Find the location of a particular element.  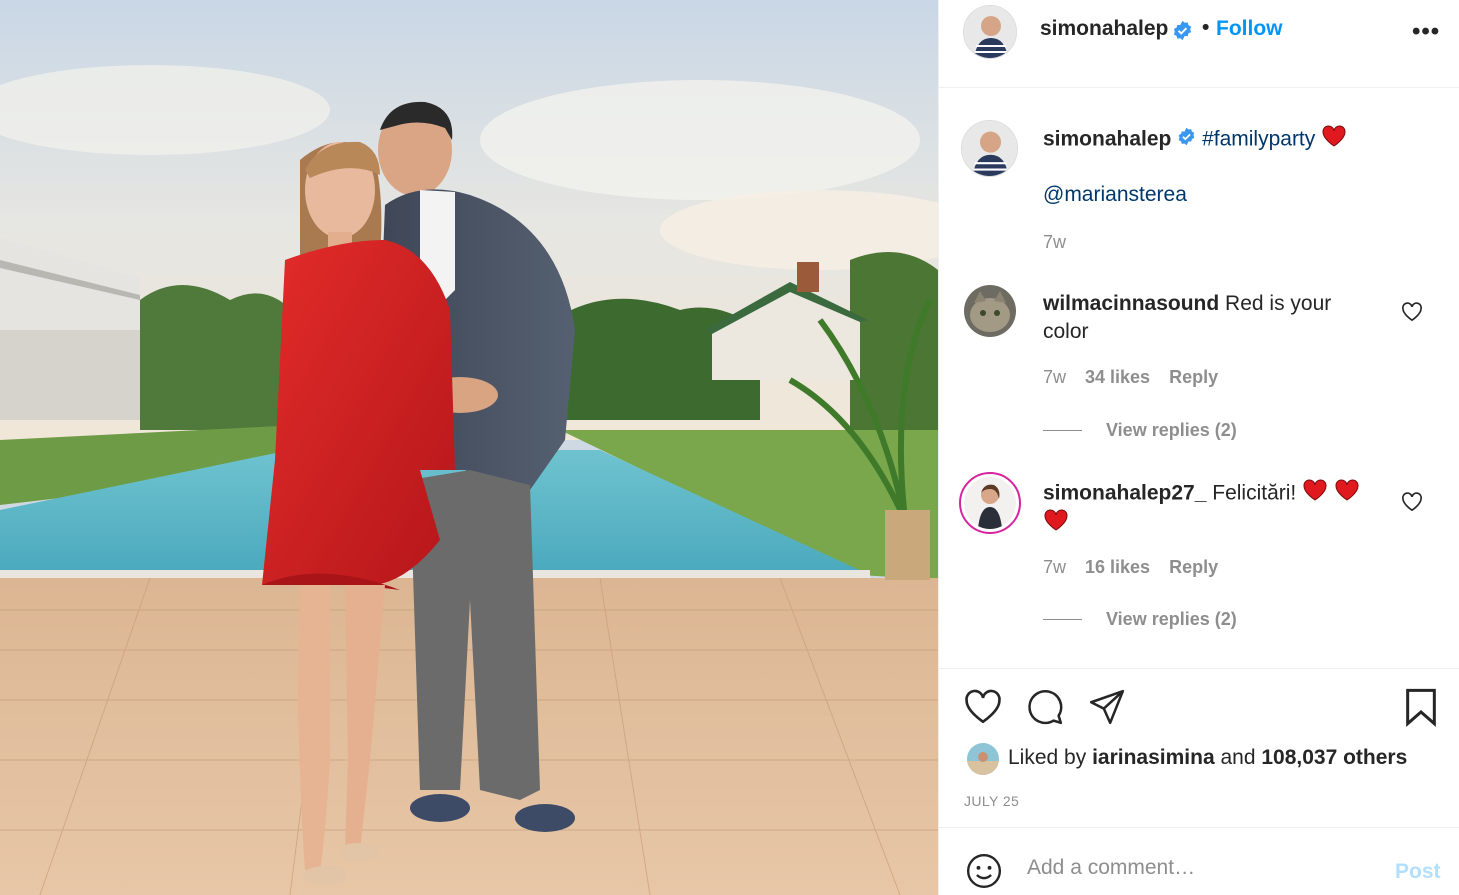

caption-author-avatar is located at coordinates (989, 148).